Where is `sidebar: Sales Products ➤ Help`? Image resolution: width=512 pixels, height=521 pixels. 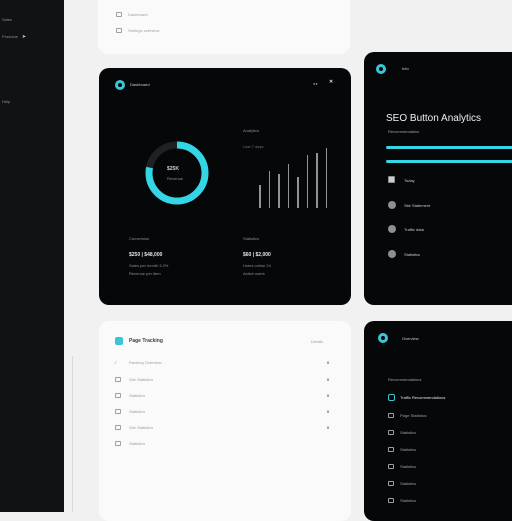 sidebar: Sales Products ➤ Help is located at coordinates (32, 256).